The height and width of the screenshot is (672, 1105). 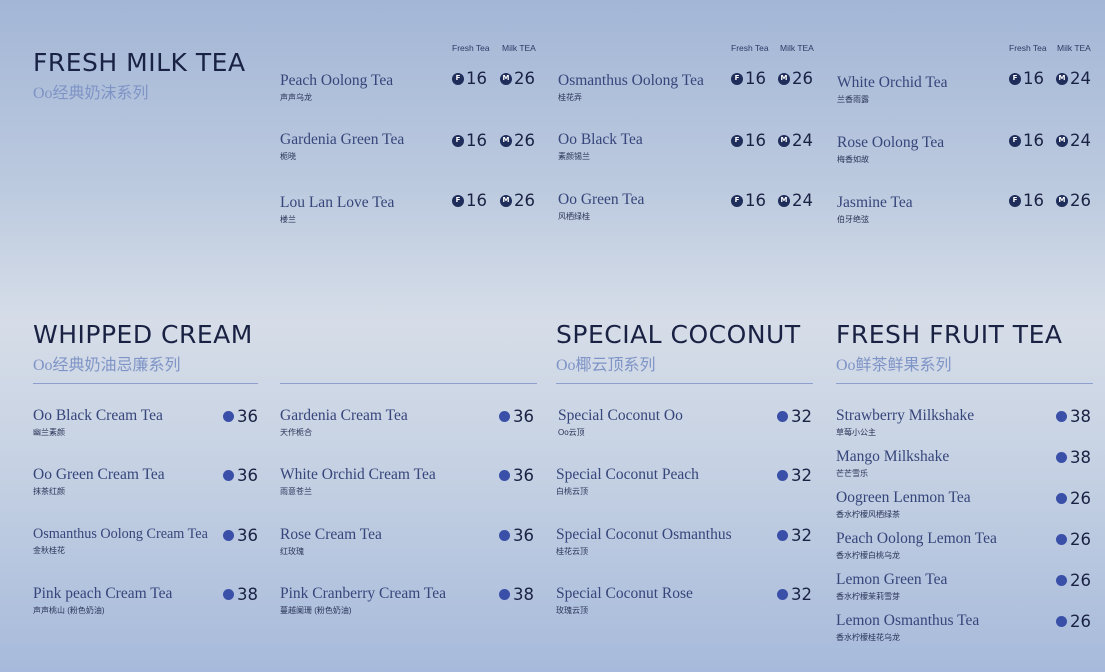 What do you see at coordinates (344, 415) in the screenshot?
I see `item-name: Gardenia Cream Tea` at bounding box center [344, 415].